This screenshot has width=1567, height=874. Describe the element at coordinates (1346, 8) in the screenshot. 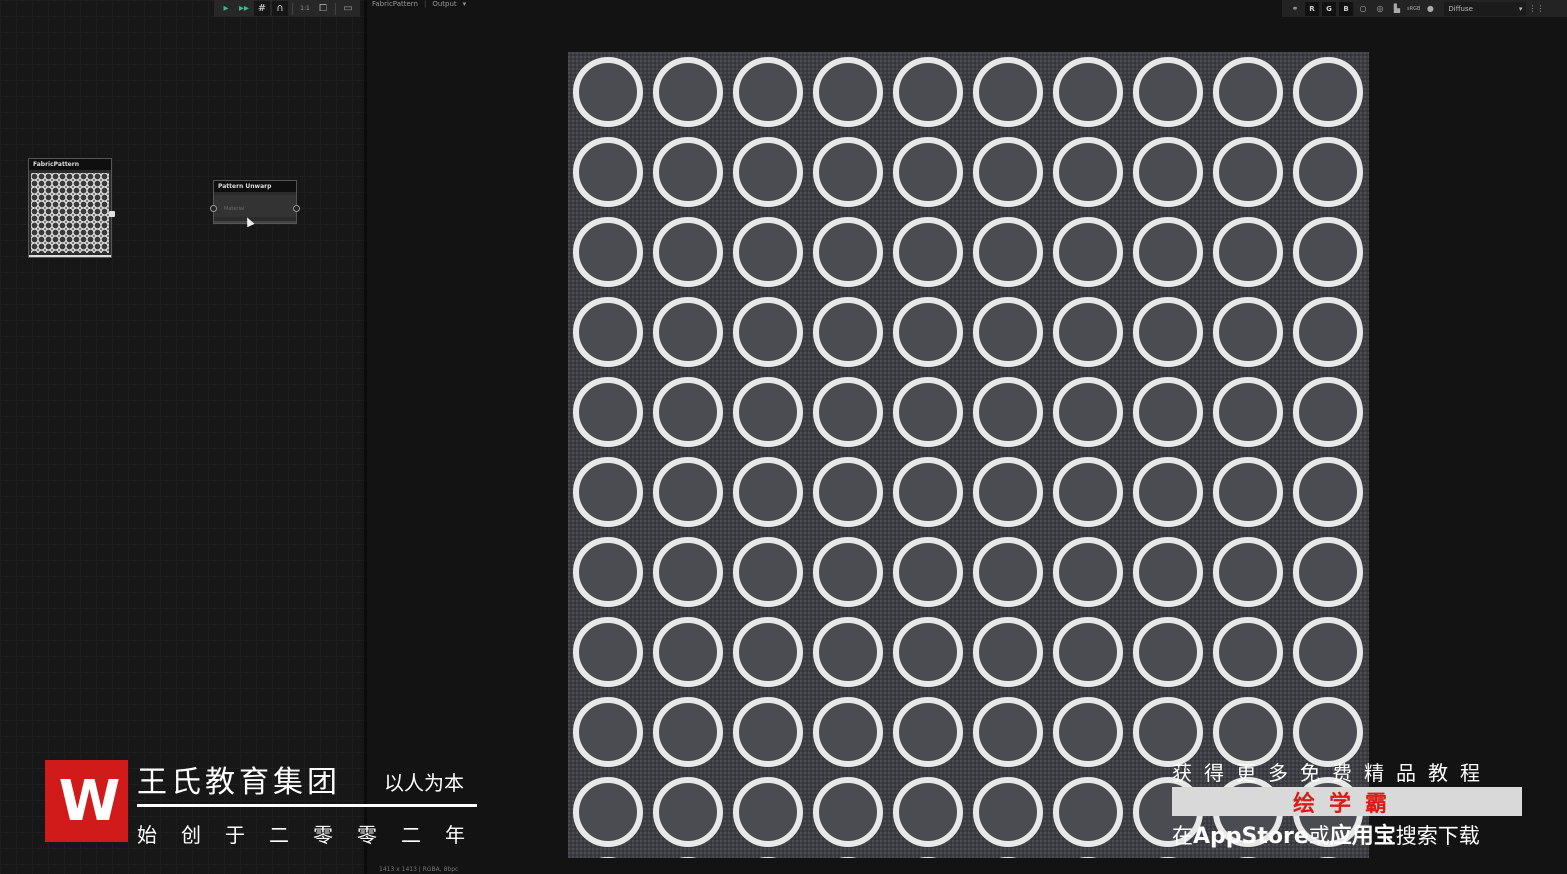

I see `channel-b-button: B` at that location.